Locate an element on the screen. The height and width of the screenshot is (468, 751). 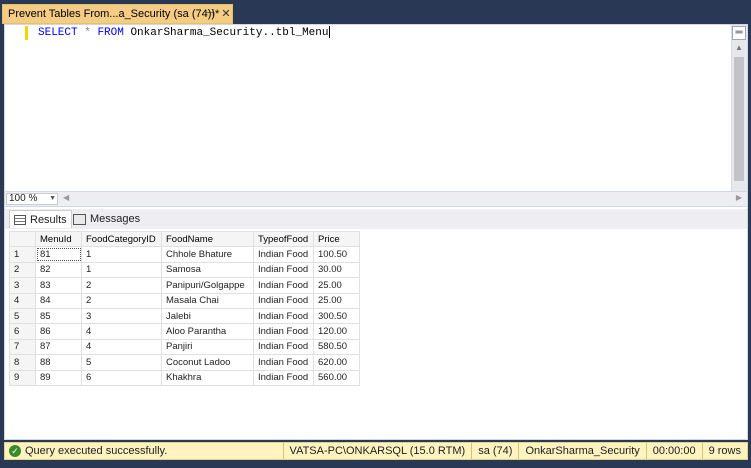
table-row: 1 81 1 Chhole Bhature Indian Food 100.50 is located at coordinates (184, 254).